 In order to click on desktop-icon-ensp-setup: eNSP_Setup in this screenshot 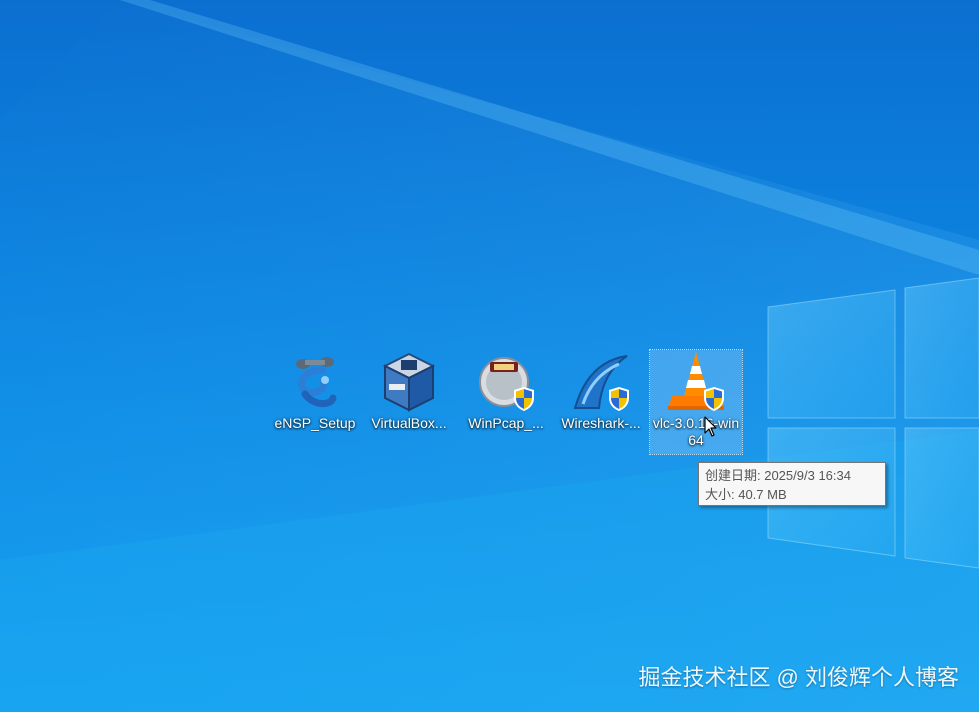, I will do `click(315, 391)`.